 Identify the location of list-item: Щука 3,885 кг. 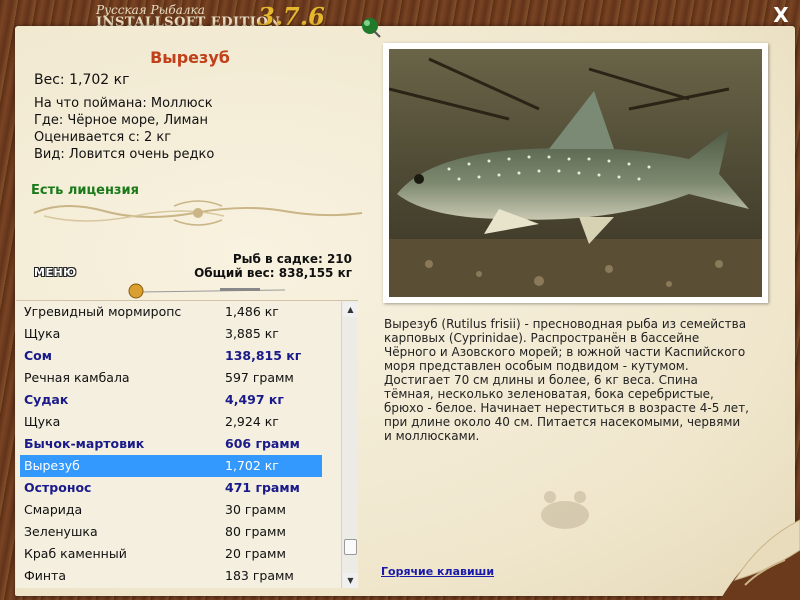
(171, 334).